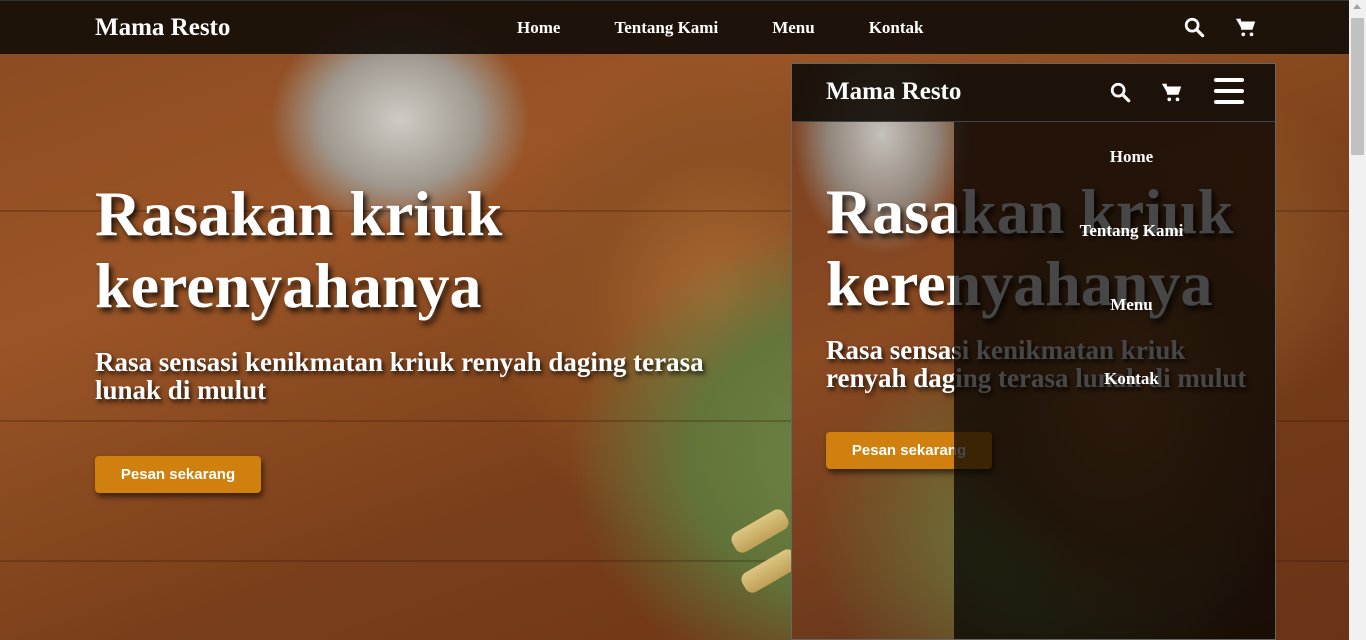 The width and height of the screenshot is (1366, 640). What do you see at coordinates (1130, 231) in the screenshot?
I see `preview-menu-tentang-kami: Tentang Kami` at bounding box center [1130, 231].